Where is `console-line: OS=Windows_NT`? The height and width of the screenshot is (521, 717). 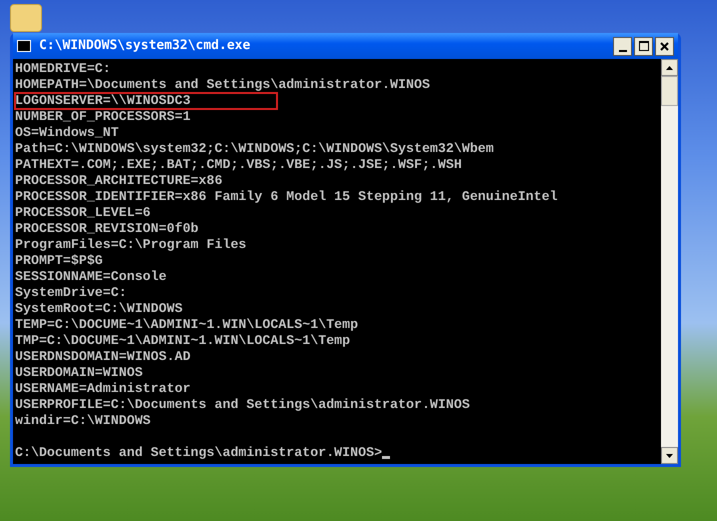
console-line: OS=Windows_NT is located at coordinates (67, 133).